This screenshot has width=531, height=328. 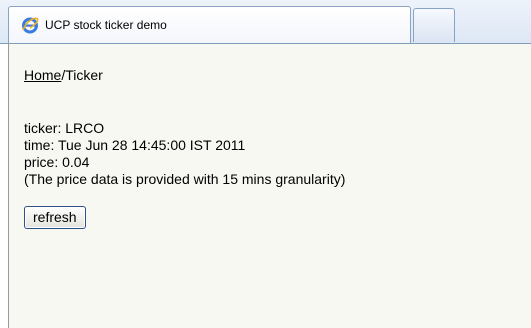 What do you see at coordinates (106, 25) in the screenshot?
I see `tab-title: UCP stock ticker demo` at bounding box center [106, 25].